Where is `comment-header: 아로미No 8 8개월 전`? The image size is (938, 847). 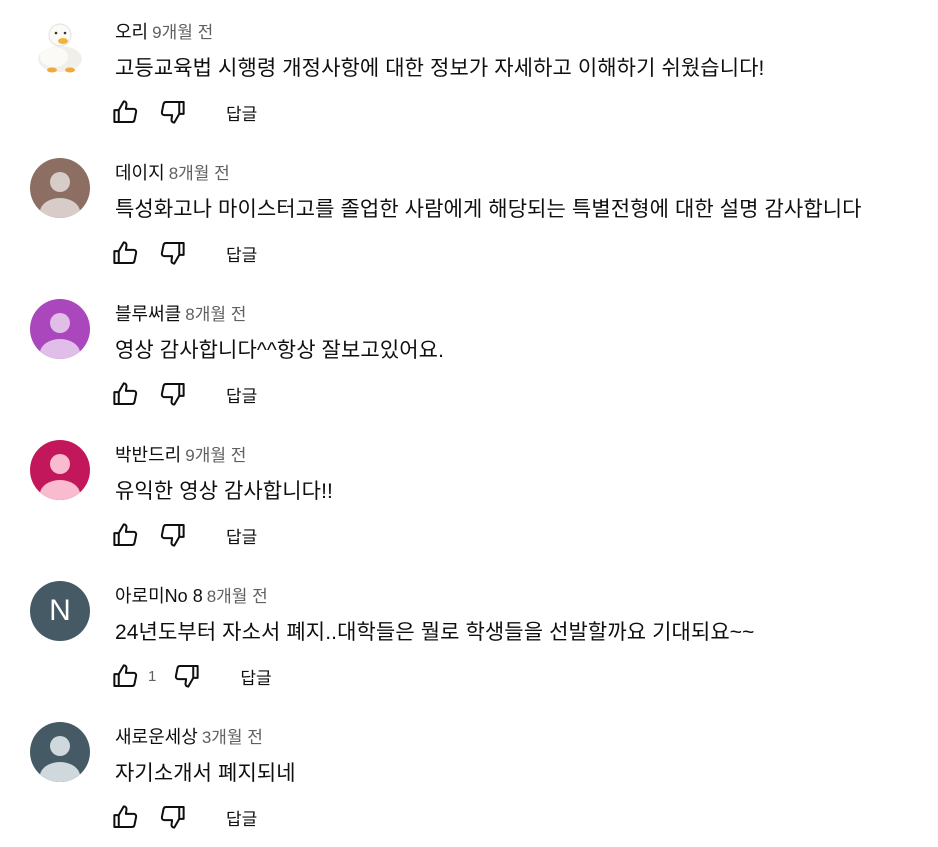
comment-header: 아로미No 8 8개월 전 is located at coordinates (191, 595).